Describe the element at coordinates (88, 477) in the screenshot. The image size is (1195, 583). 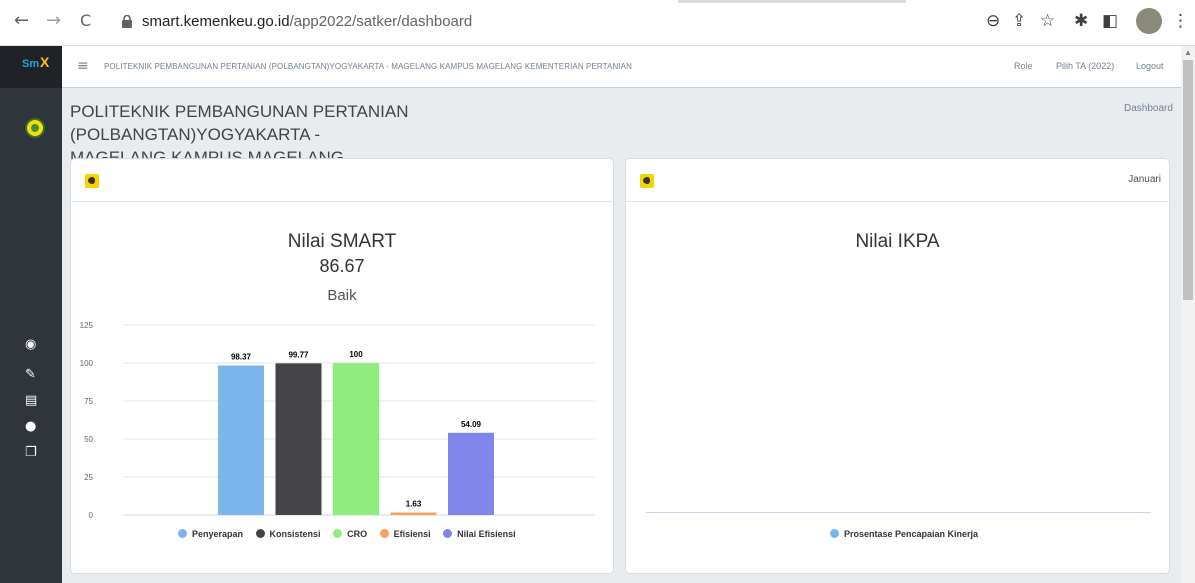
I see `y-tick-label: 25` at that location.